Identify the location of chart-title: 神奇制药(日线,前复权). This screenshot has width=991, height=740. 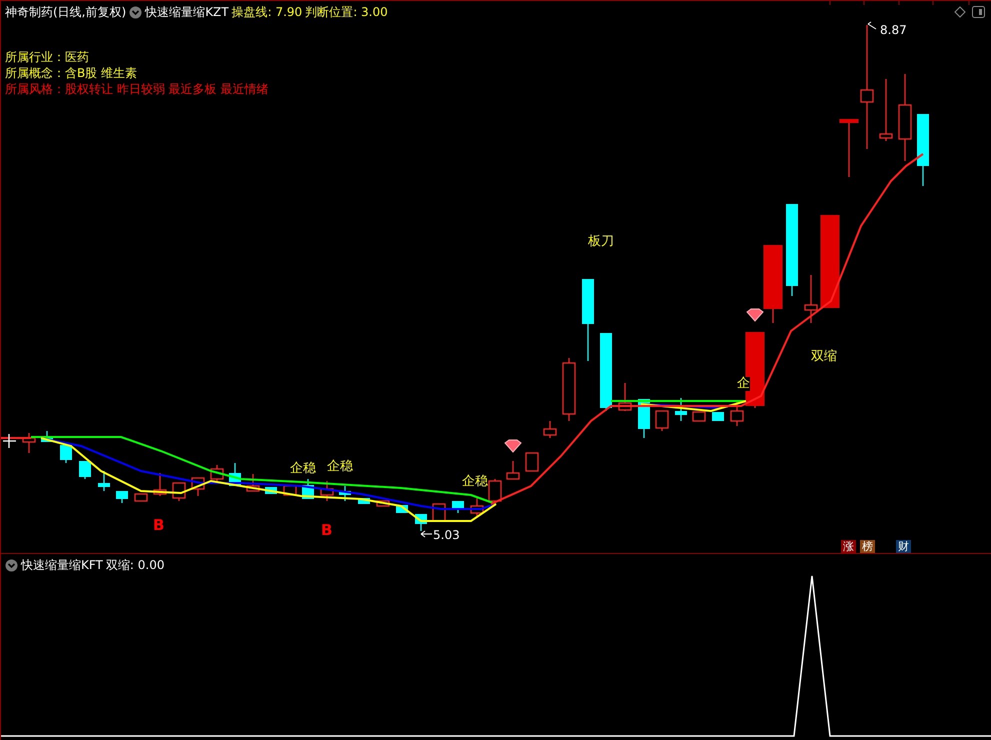
(65, 12).